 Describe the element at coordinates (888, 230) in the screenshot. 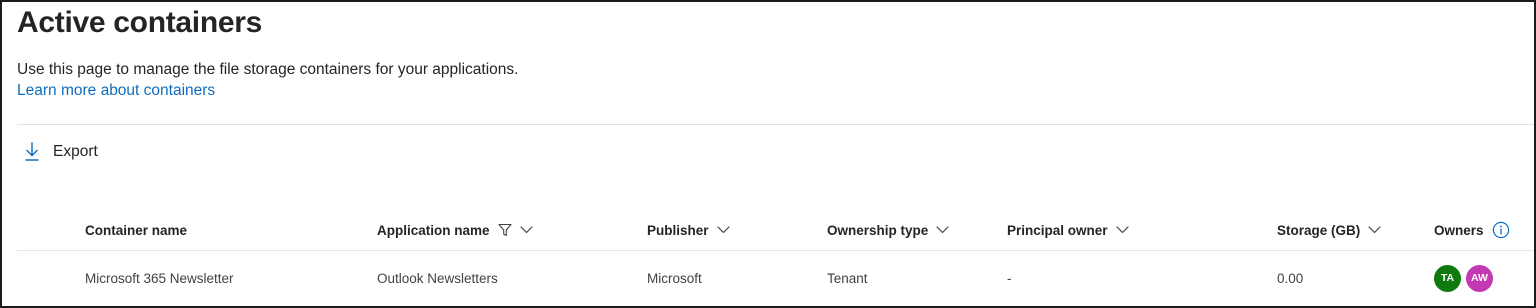

I see `column-header-ownership-type: Ownership type` at that location.